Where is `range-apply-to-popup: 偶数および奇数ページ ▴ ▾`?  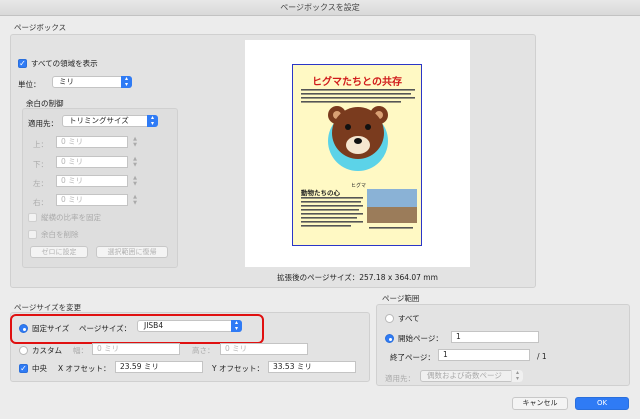
range-apply-to-popup: 偶数および奇数ページ ▴ ▾ is located at coordinates (471, 376).